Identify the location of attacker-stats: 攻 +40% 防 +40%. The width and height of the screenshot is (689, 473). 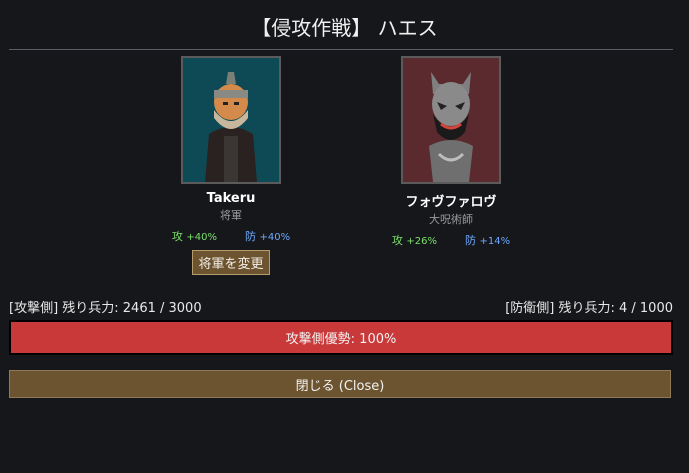
(231, 236).